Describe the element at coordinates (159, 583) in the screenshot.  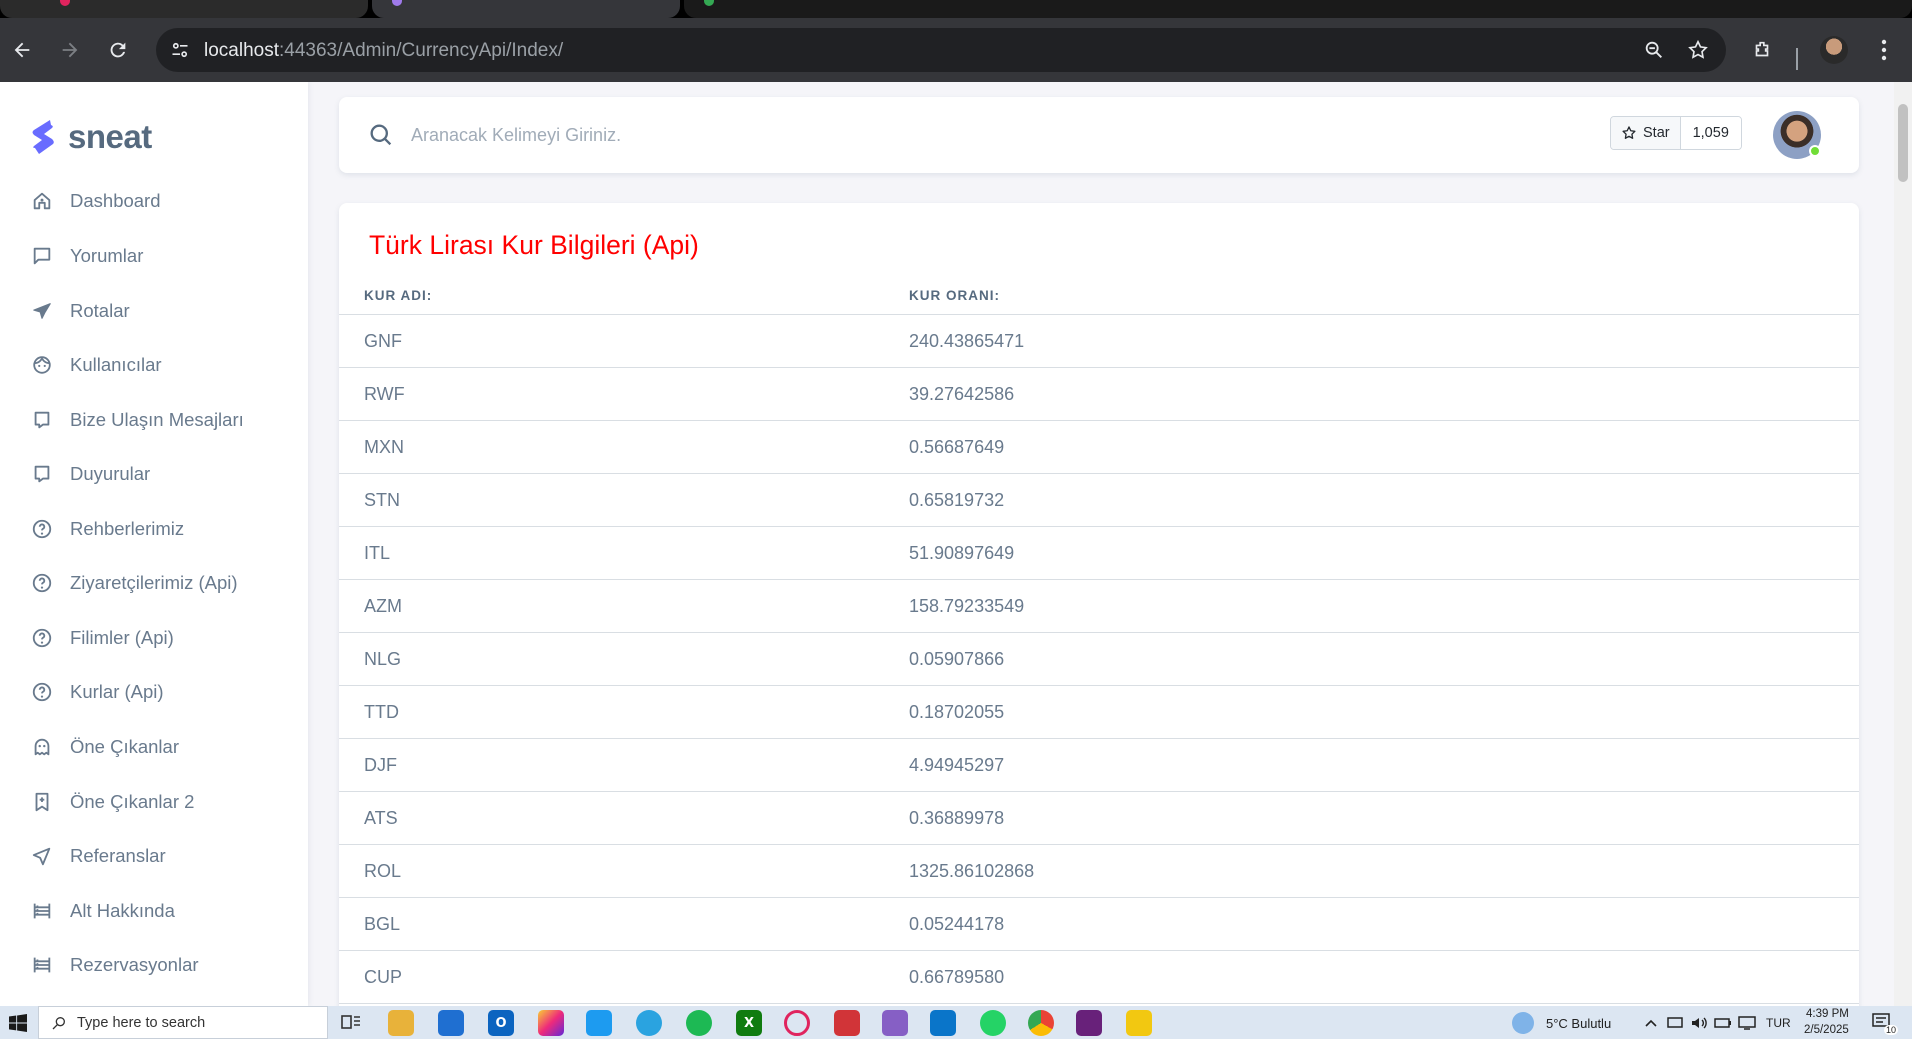
I see `sidebar-item-ziyaretcilerimiz: Ziyaretçilerimiz (Api)` at that location.